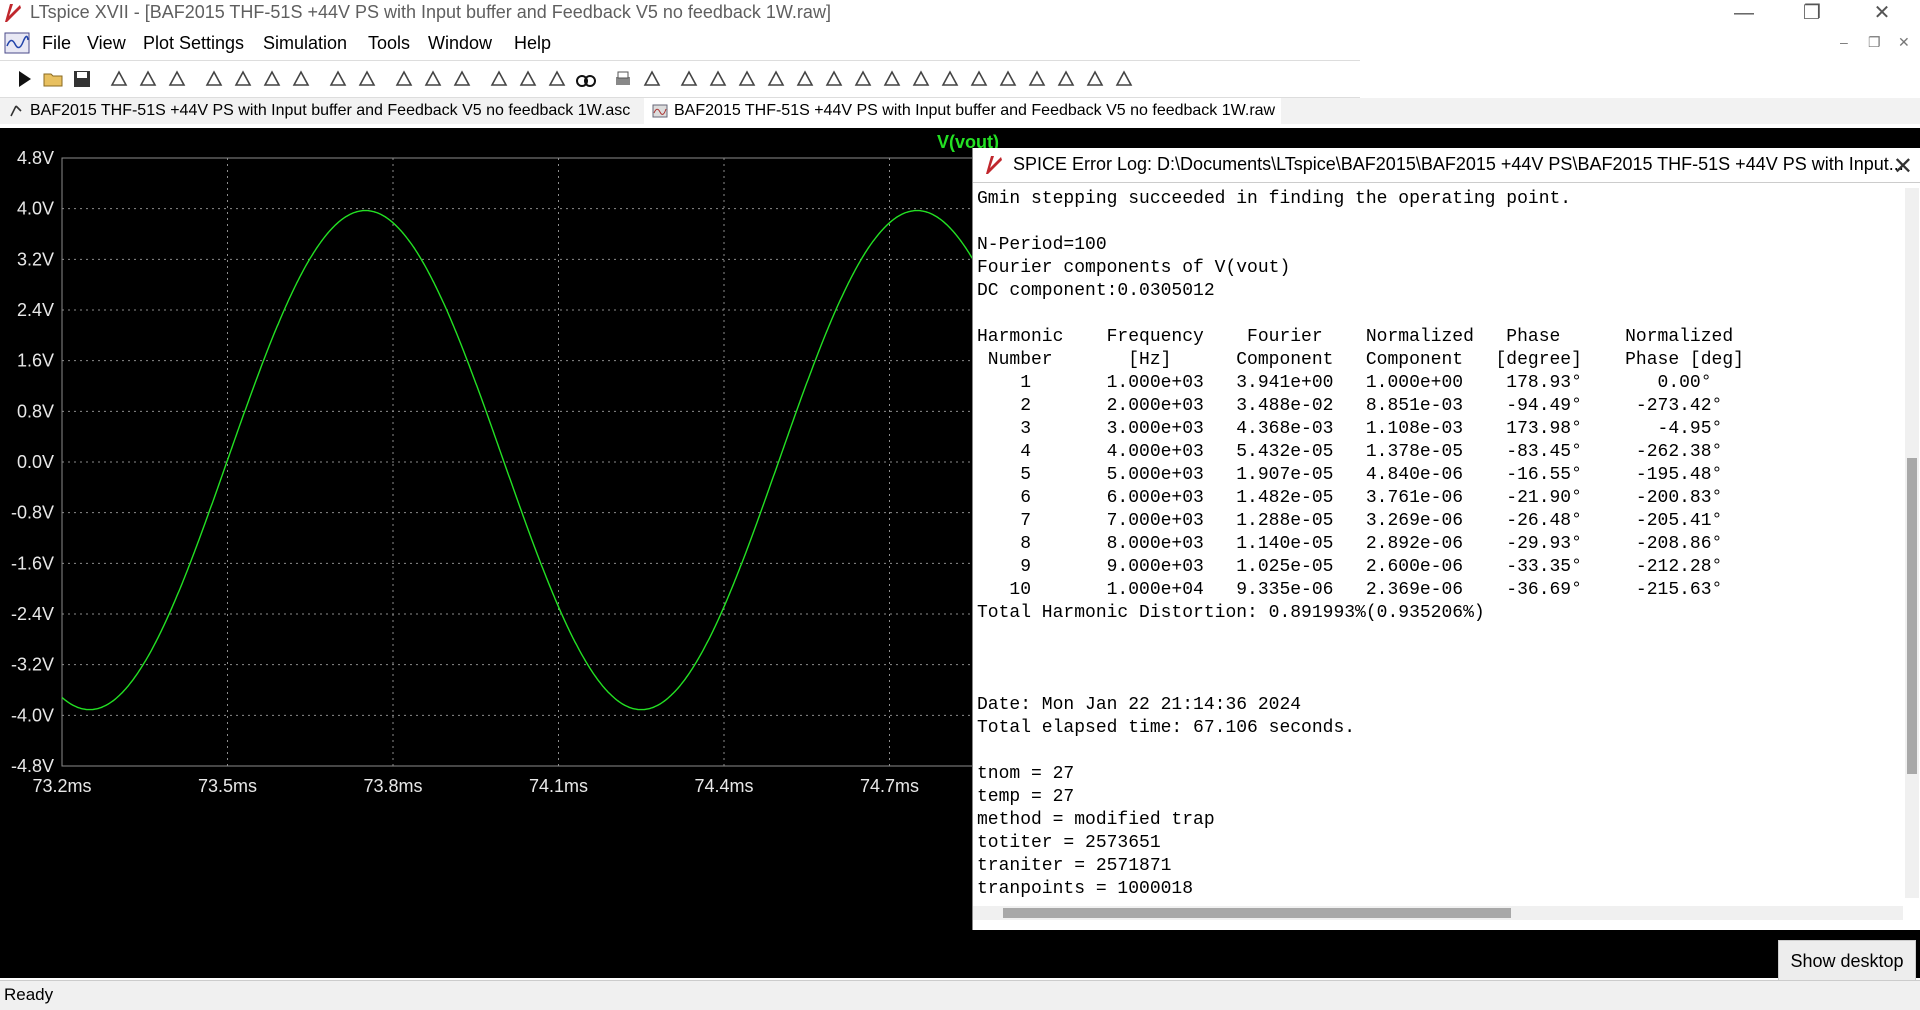 The image size is (1920, 1010). I want to click on save-icon, so click(82, 79).